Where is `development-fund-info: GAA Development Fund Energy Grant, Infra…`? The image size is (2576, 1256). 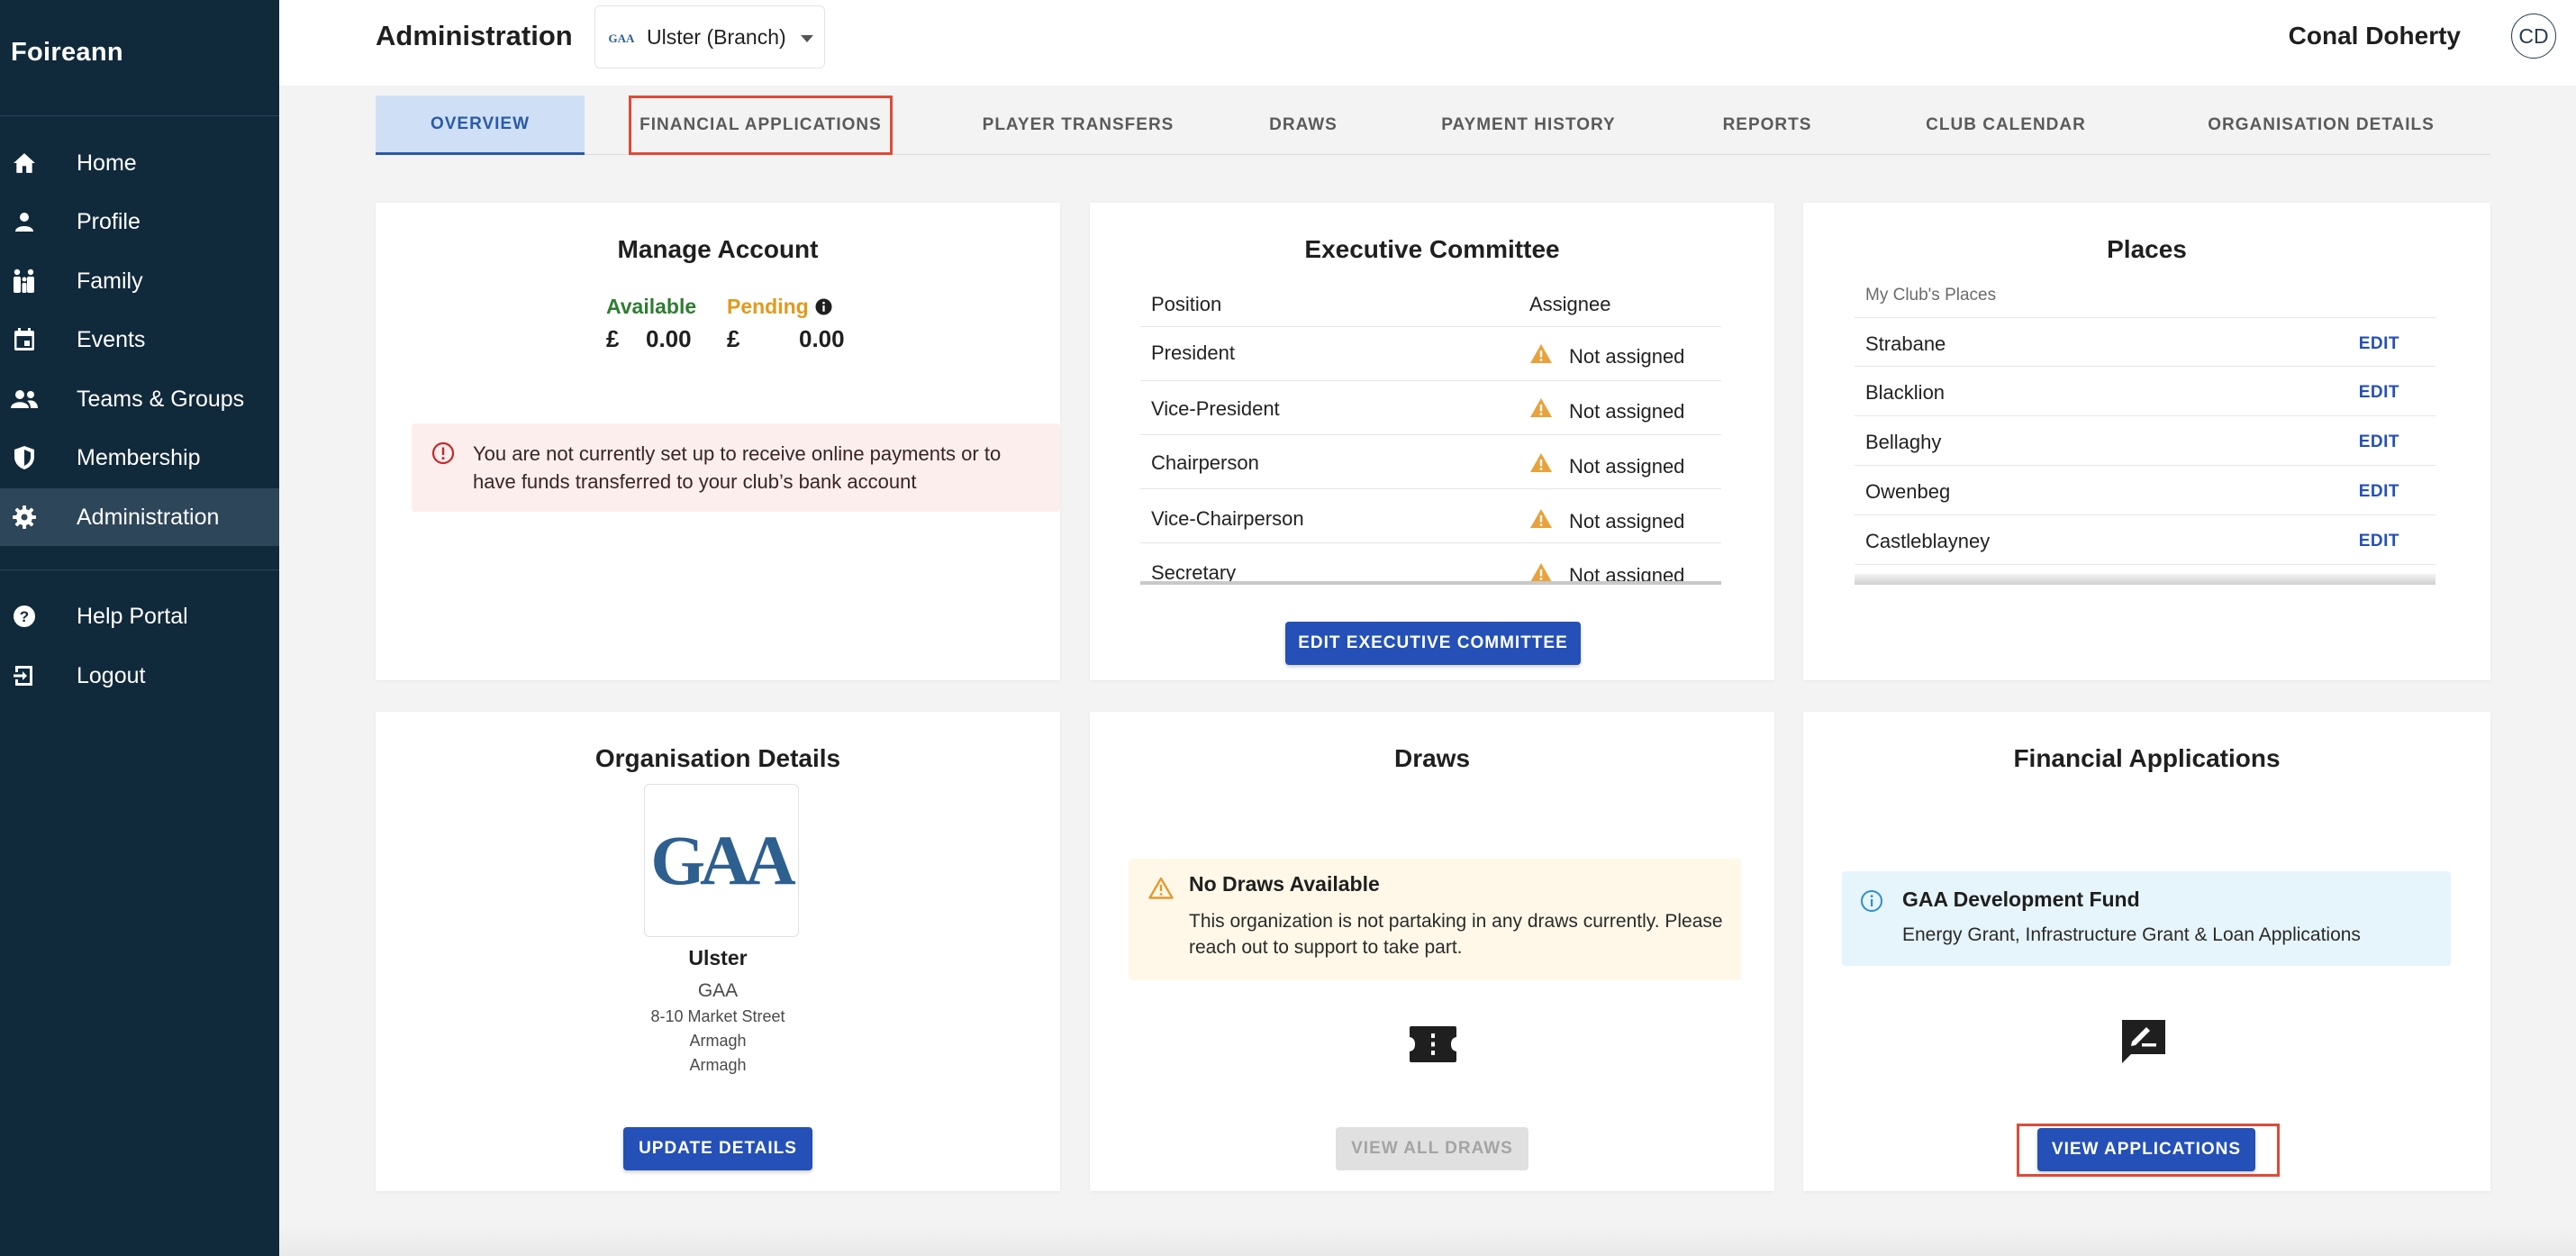
development-fund-info: GAA Development Fund Energy Grant, Infra… is located at coordinates (2146, 918).